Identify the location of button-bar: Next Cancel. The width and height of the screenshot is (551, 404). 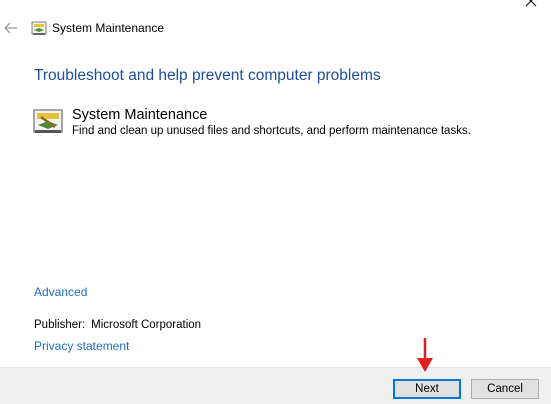
(275, 385).